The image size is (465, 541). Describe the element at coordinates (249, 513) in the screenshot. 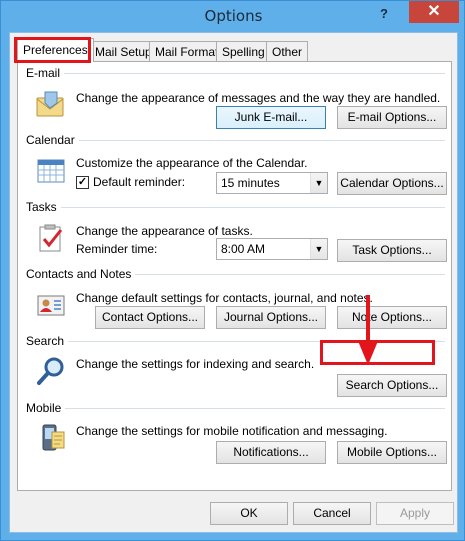

I see `ok-button: OK` at that location.